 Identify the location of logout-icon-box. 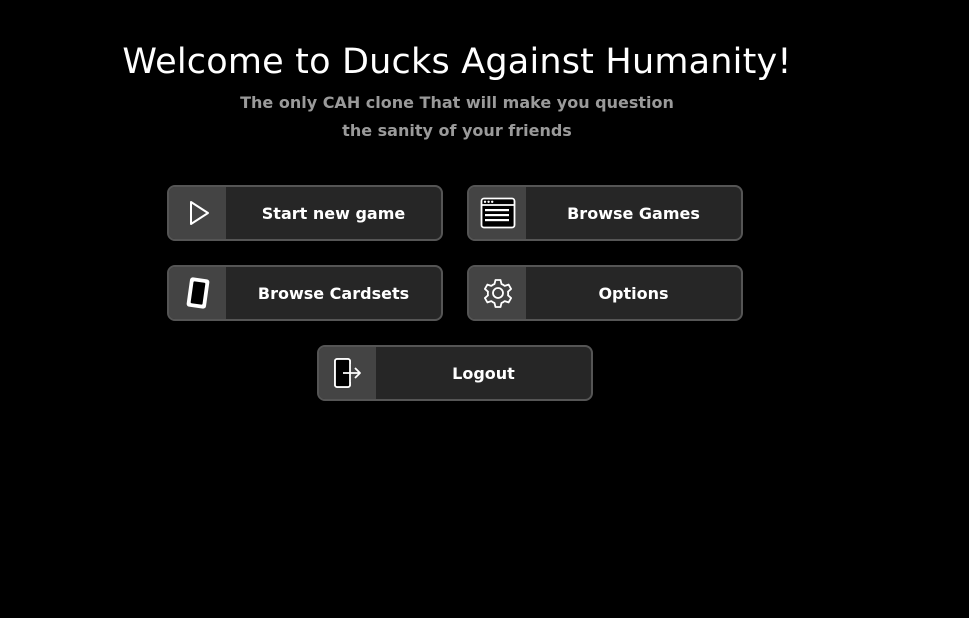
(347, 373).